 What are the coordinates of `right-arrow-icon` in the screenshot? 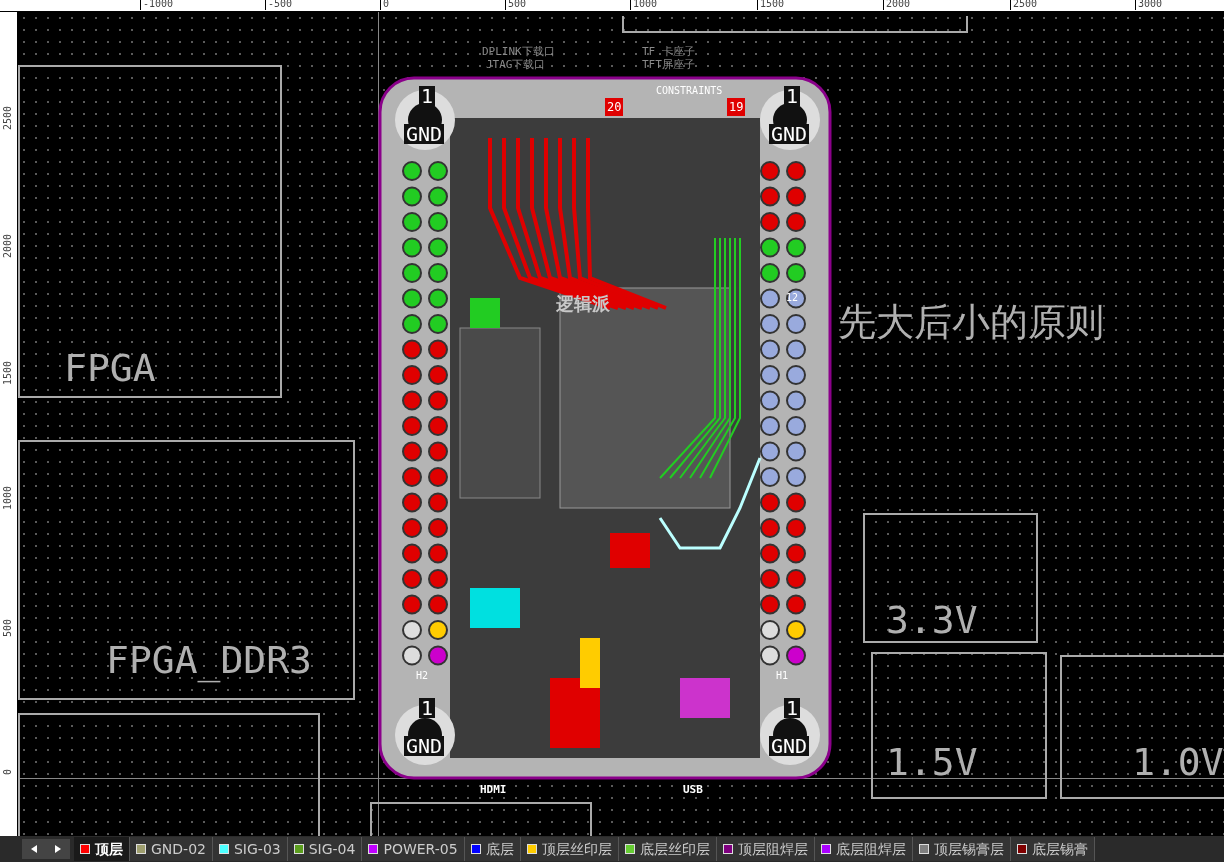 It's located at (58, 849).